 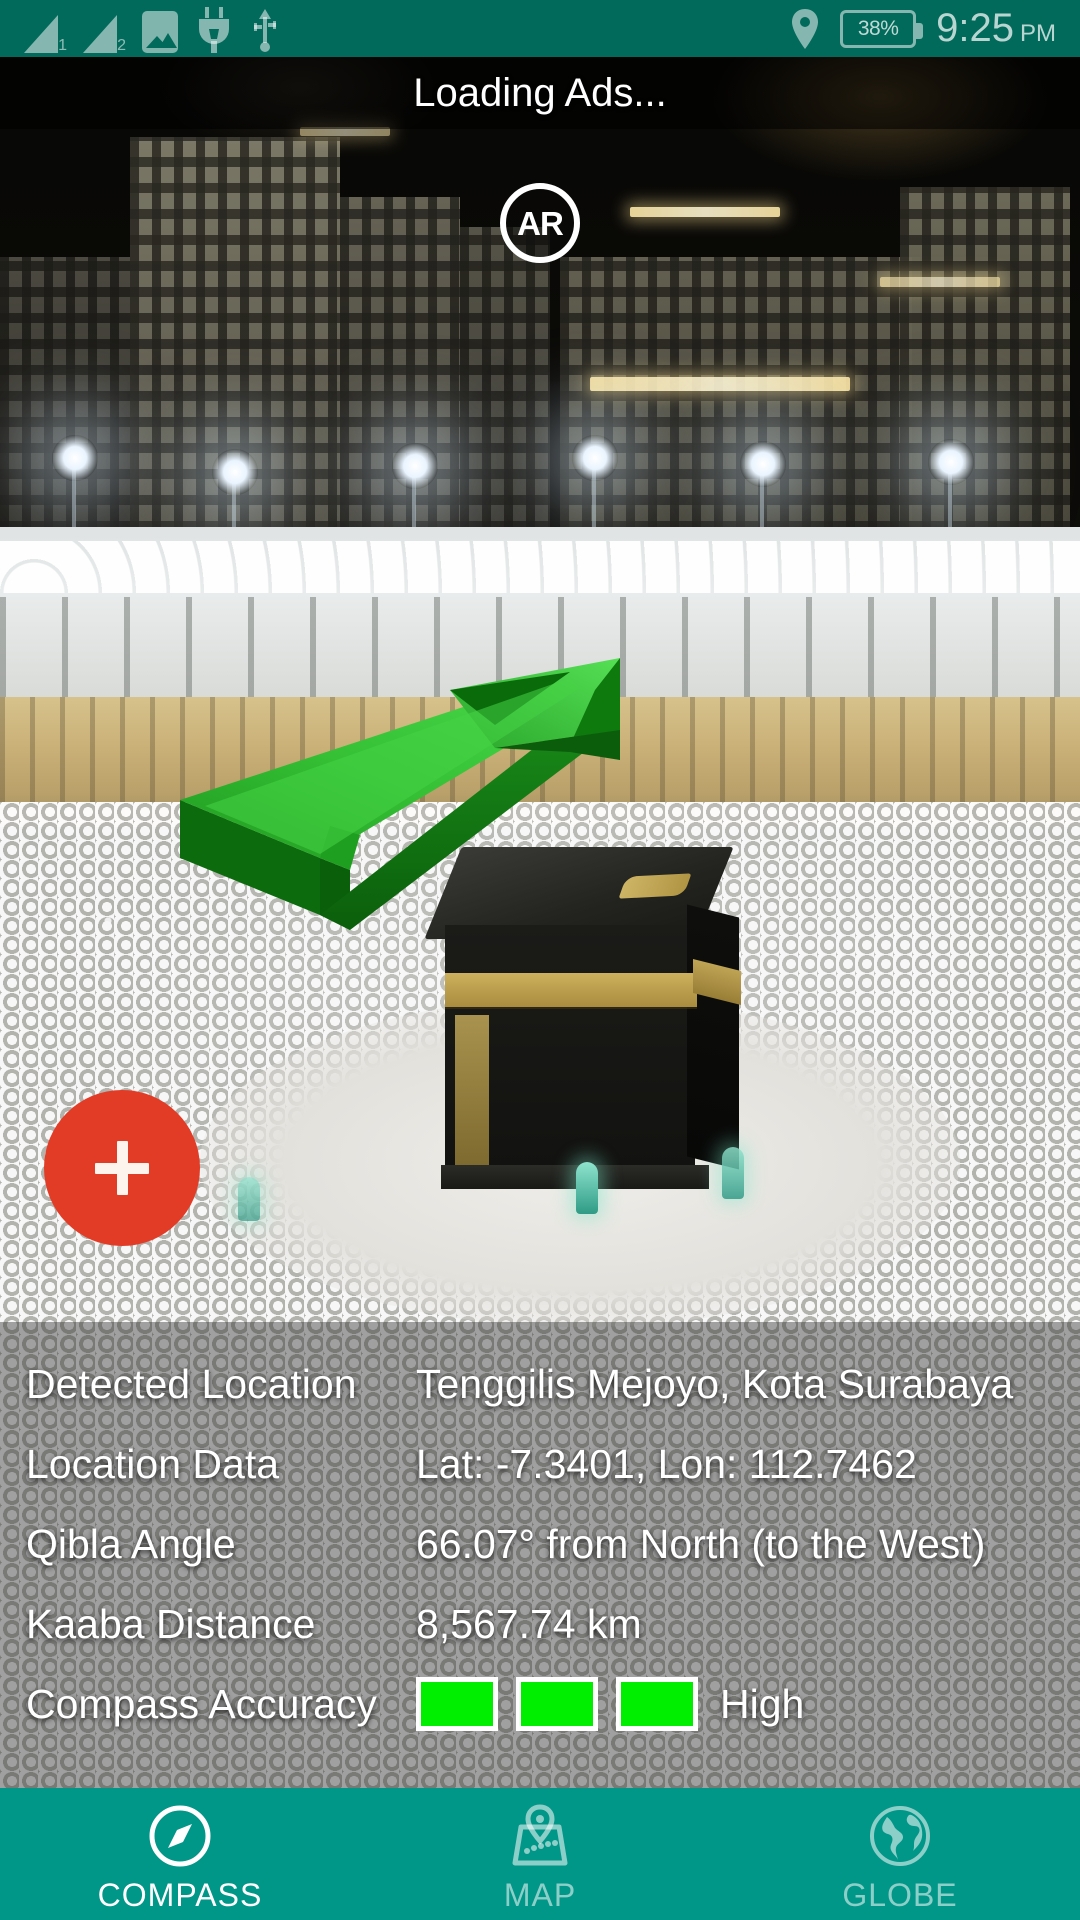 I want to click on location-data-label: Location Data, so click(x=153, y=1463).